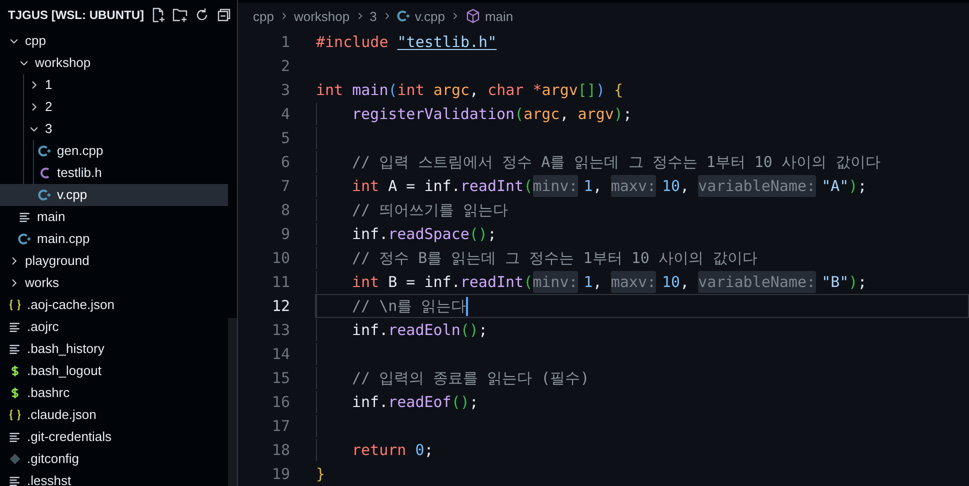 The width and height of the screenshot is (969, 486). Describe the element at coordinates (114, 305) in the screenshot. I see `tree-item: .aoj-cache.json` at that location.